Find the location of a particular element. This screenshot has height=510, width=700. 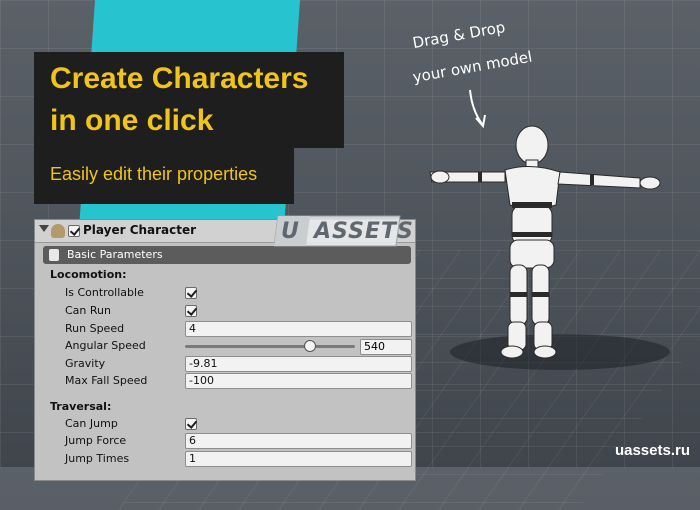

is-controllable-checkbox is located at coordinates (191, 293).